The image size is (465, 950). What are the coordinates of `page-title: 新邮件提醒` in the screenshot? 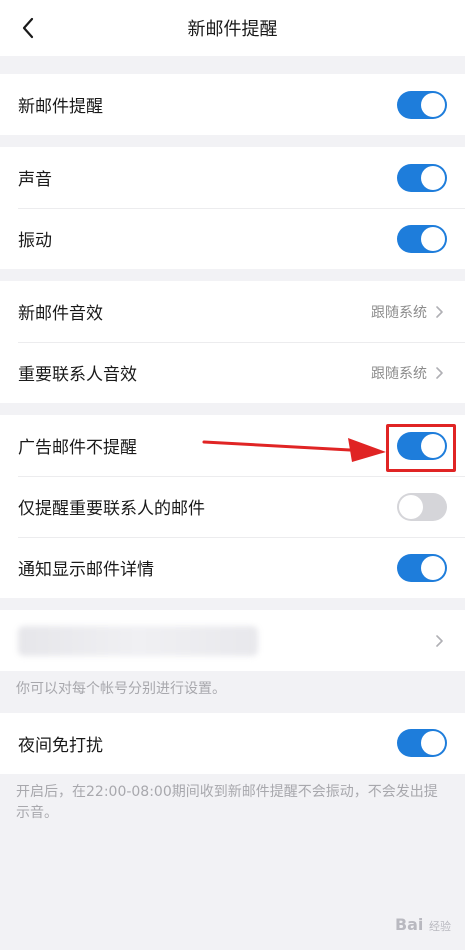 It's located at (232, 29).